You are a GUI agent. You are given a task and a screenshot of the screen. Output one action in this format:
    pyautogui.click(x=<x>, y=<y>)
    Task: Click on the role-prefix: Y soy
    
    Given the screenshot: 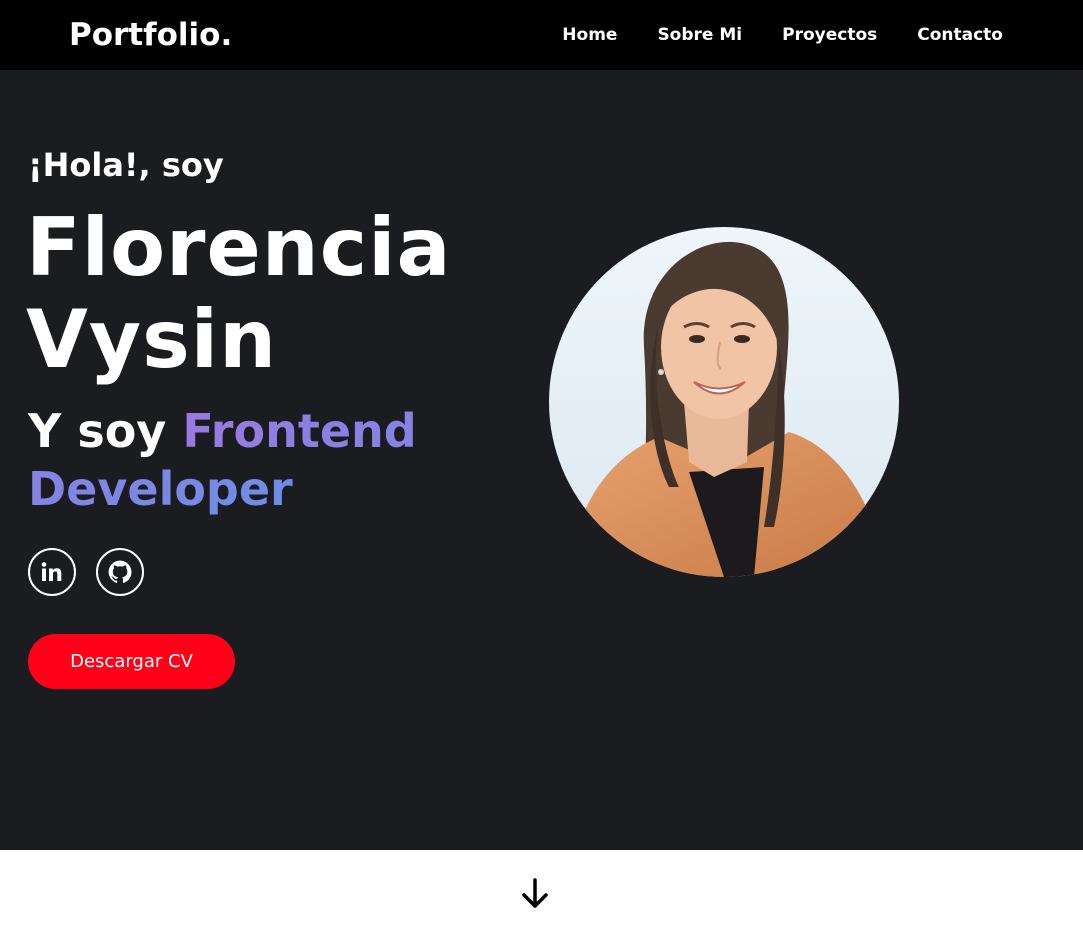 What is the action you would take?
    pyautogui.click(x=105, y=431)
    